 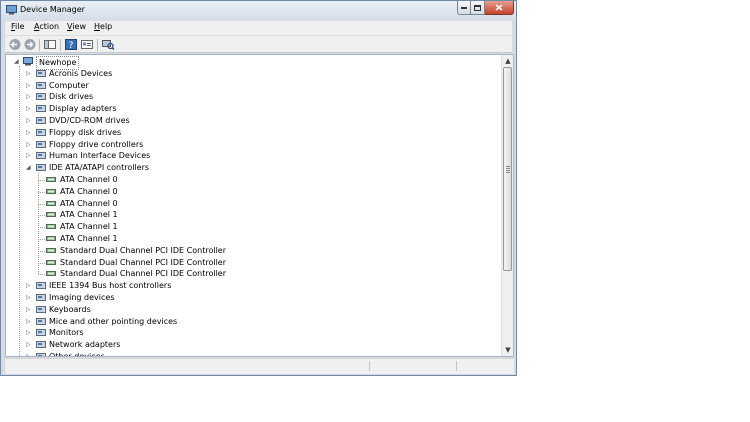 I want to click on disk-drive-icon, so click(x=41, y=97).